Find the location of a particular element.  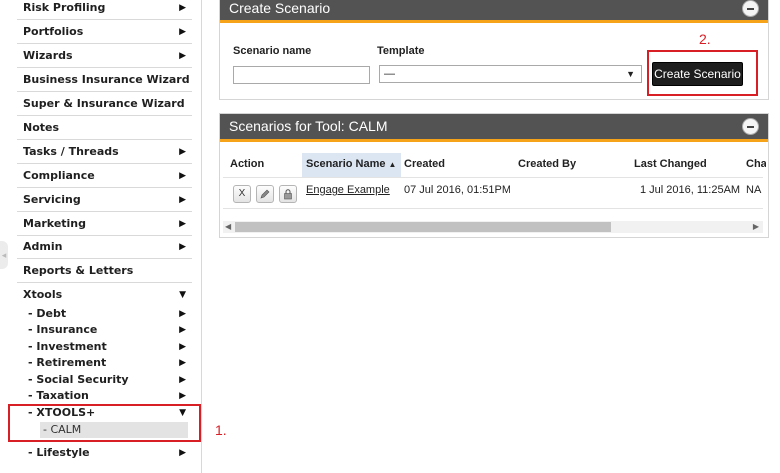

sidebar-item-compliance: Compliance ▶ is located at coordinates (104, 176).